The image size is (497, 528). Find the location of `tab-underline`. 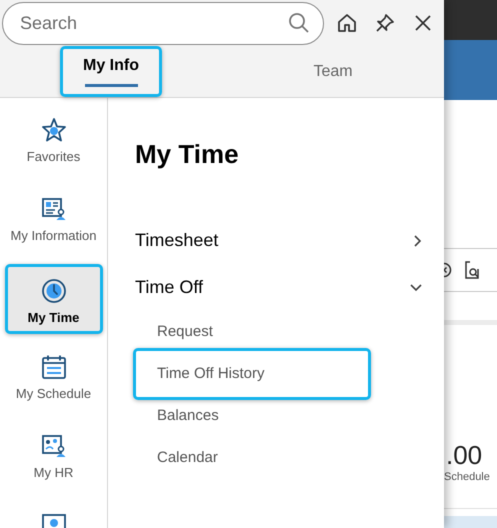

tab-underline is located at coordinates (111, 85).